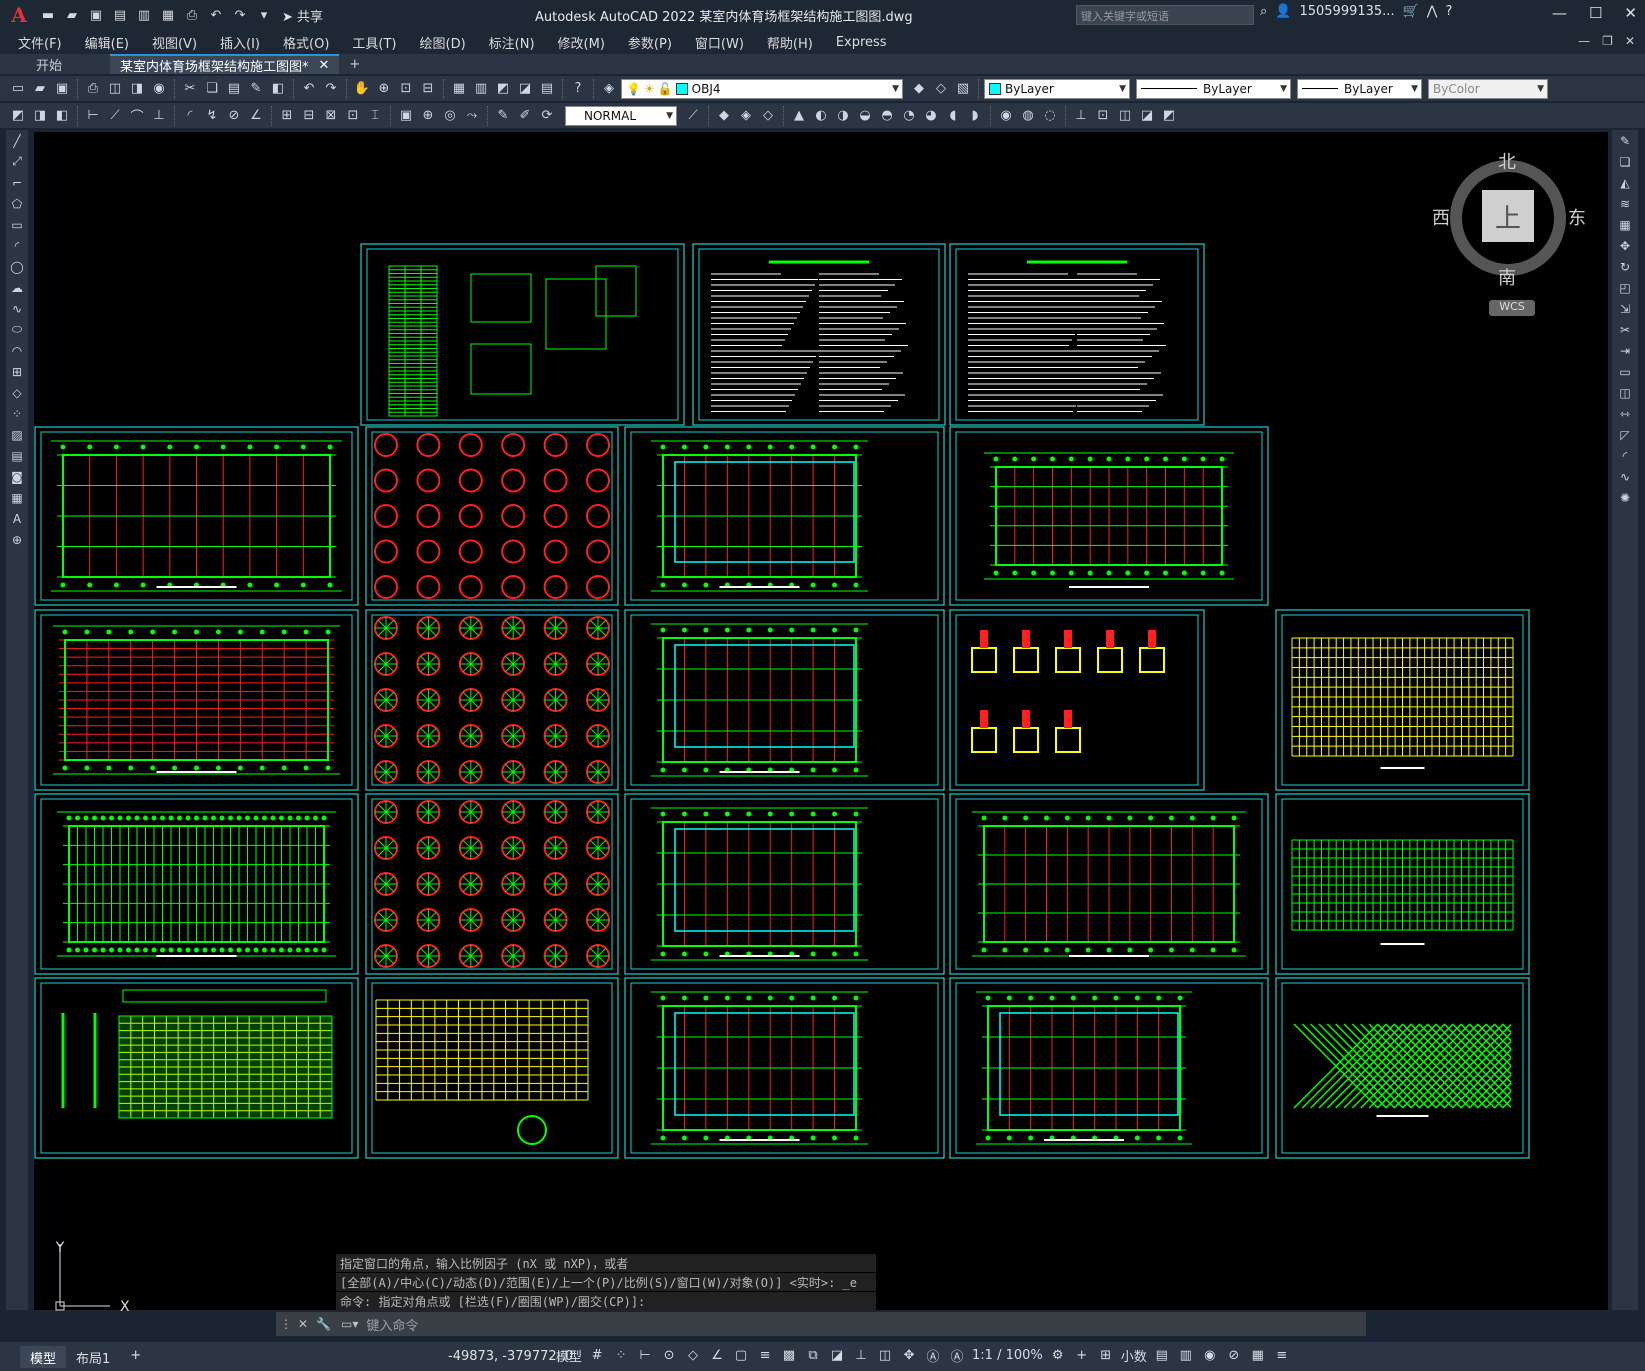  What do you see at coordinates (159, 89) in the screenshot?
I see `3d-print-icon: ◉` at bounding box center [159, 89].